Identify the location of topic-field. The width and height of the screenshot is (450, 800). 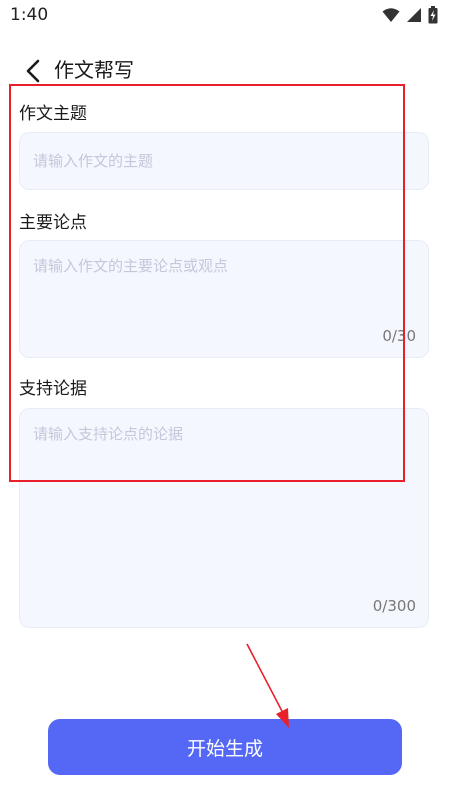
(224, 161).